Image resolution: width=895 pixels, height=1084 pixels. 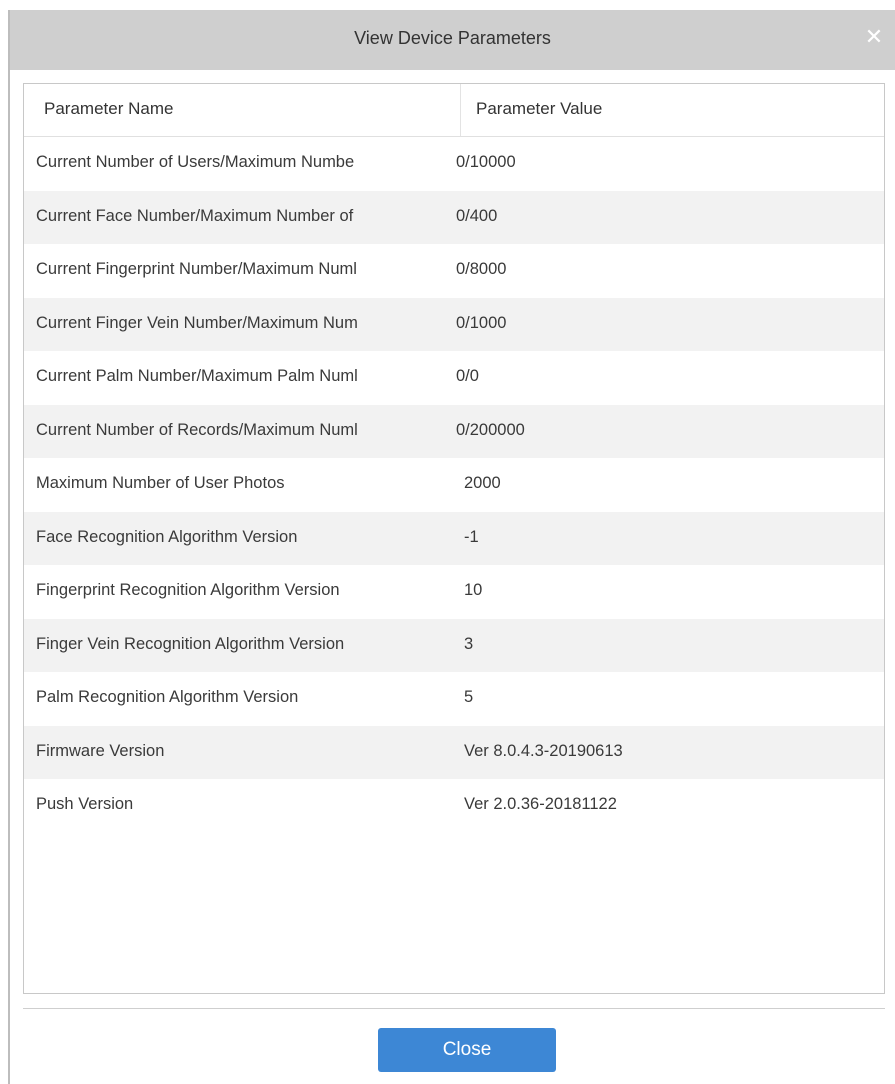 I want to click on column-divider, so click(x=460, y=110).